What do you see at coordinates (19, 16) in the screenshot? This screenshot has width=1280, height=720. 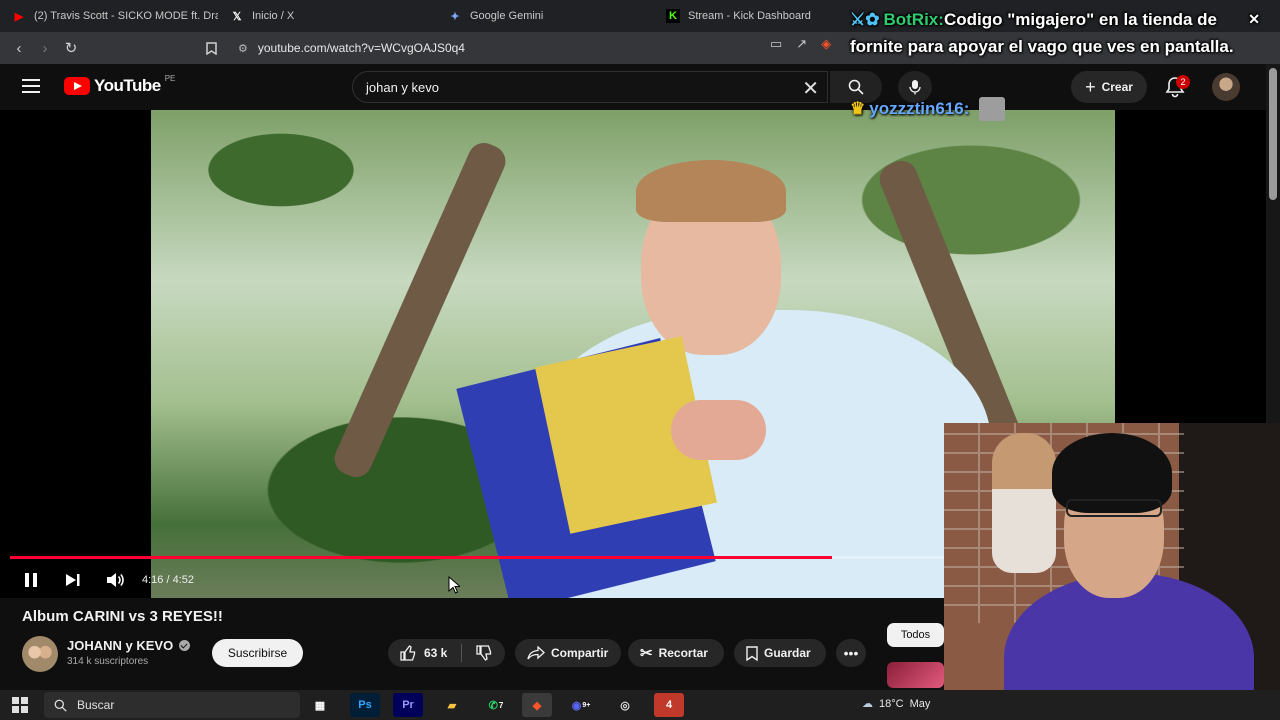 I see `youtube-icon: ▶` at bounding box center [19, 16].